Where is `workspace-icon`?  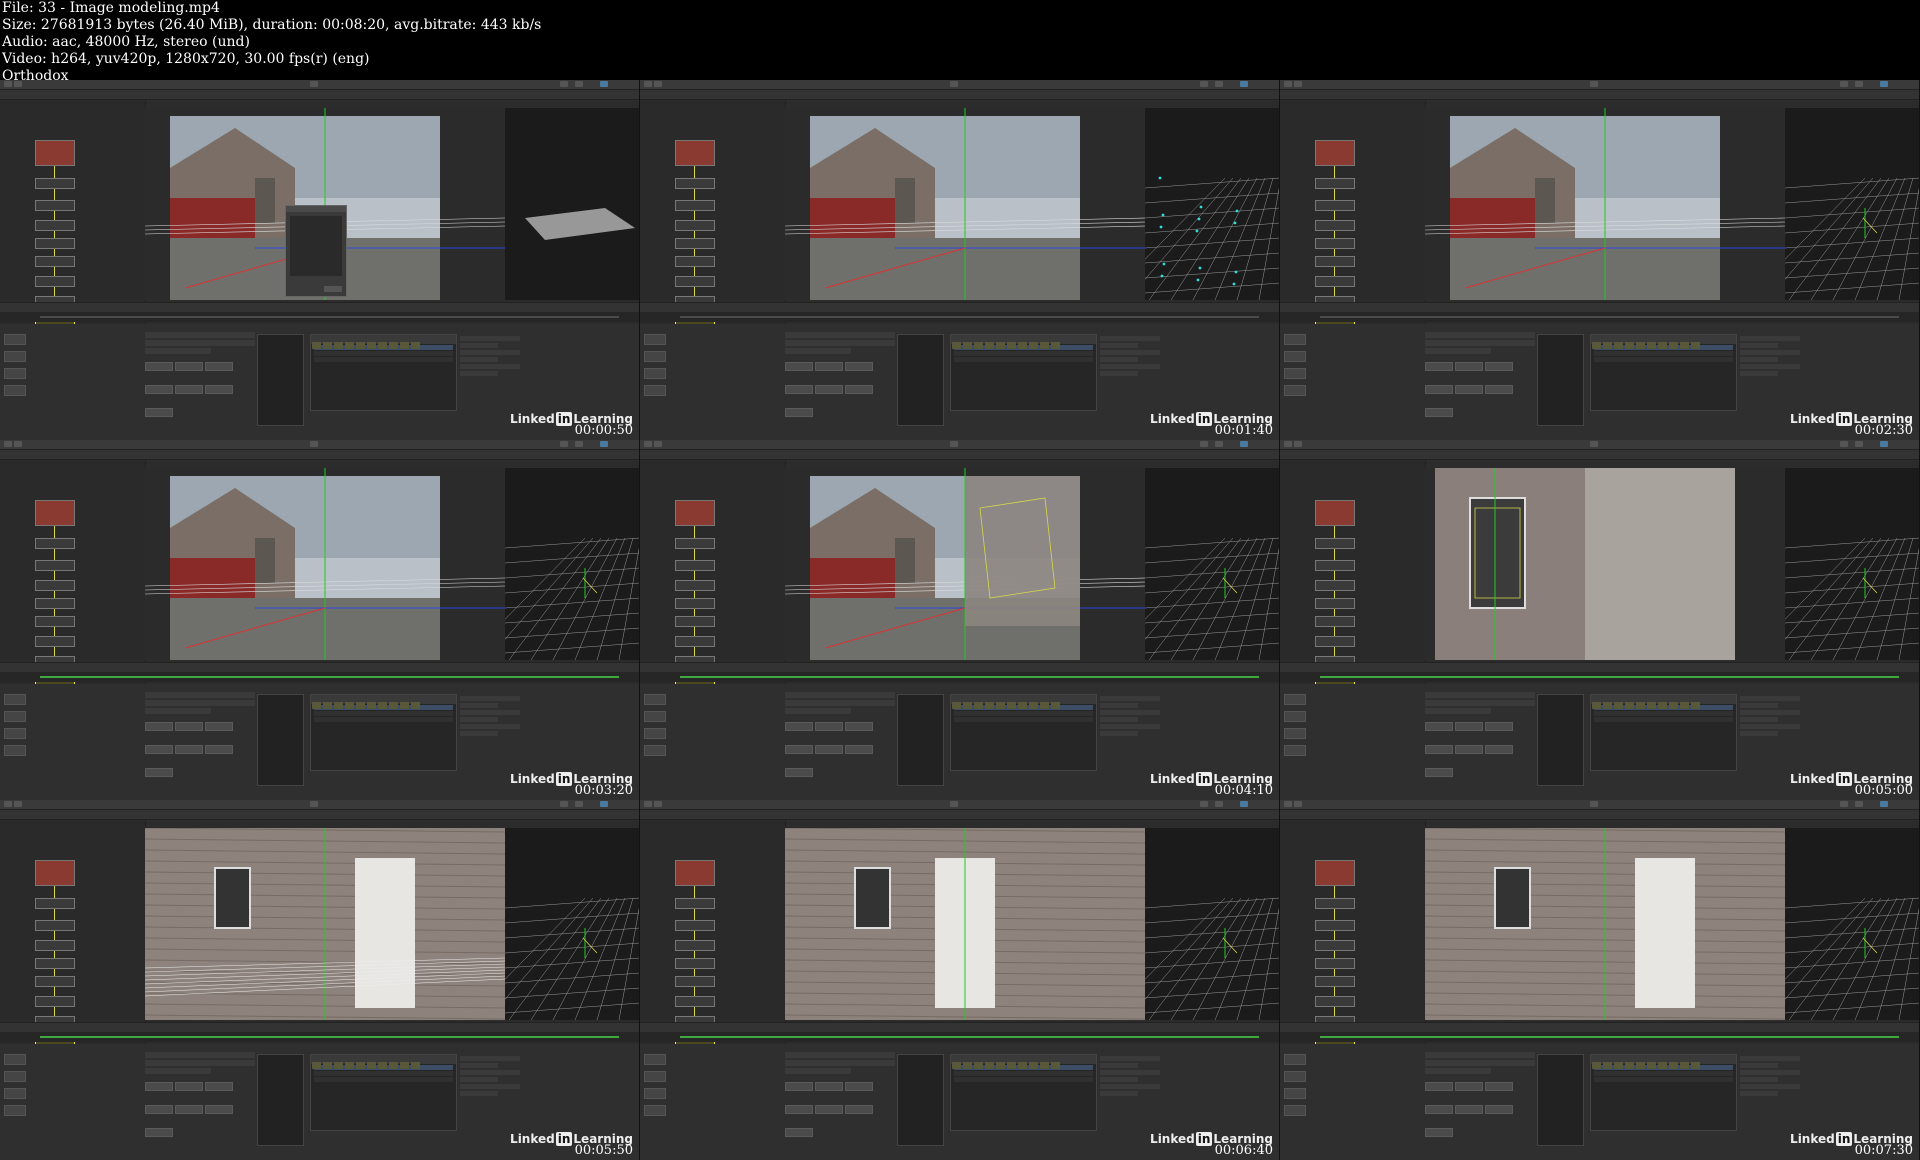 workspace-icon is located at coordinates (314, 804).